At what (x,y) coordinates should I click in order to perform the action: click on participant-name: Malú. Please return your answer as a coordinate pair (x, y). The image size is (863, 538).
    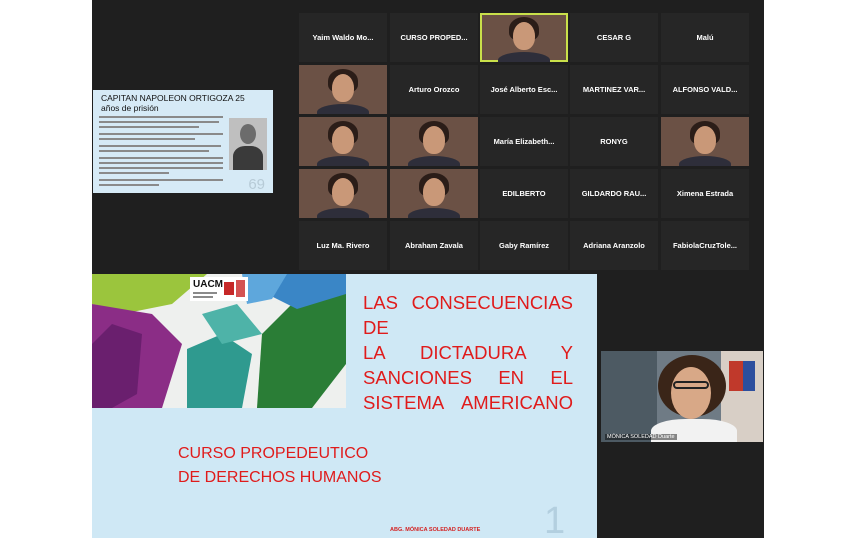
    Looking at the image, I should click on (705, 37).